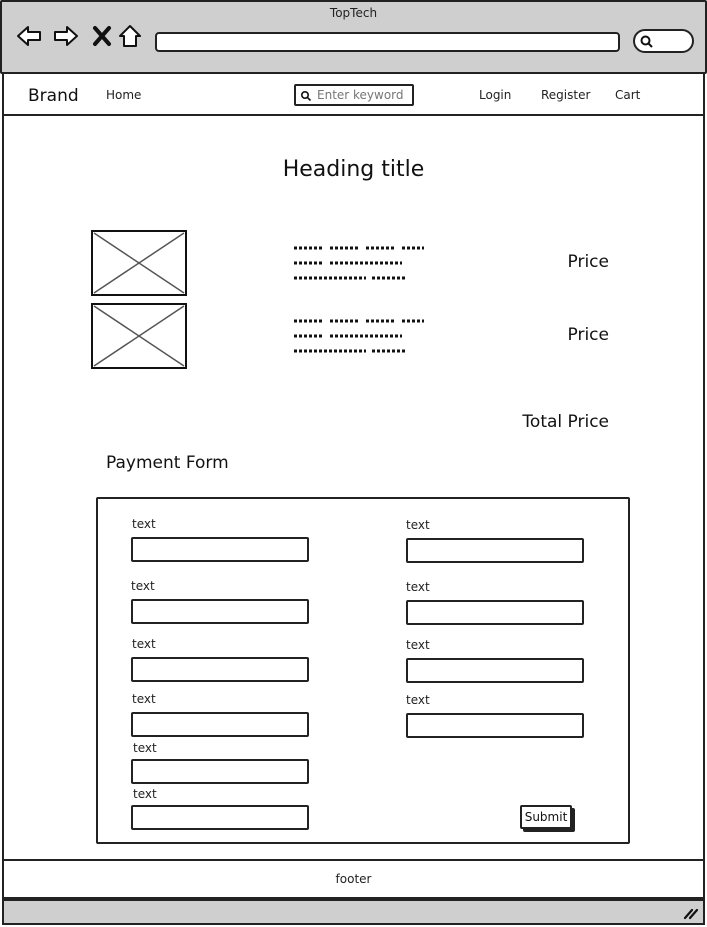  Describe the element at coordinates (387, 42) in the screenshot. I see `address-bar` at that location.